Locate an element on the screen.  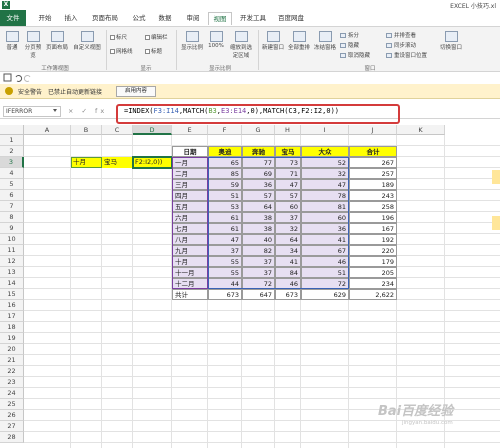
row-header-7: 7 is located at coordinates (12, 206).